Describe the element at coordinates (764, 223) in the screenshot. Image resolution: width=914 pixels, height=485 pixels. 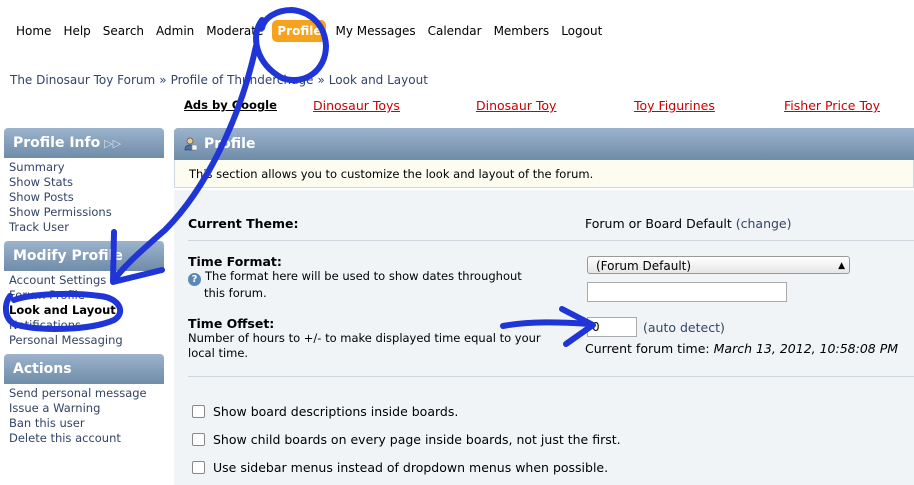
I see `change-theme-link: (change)` at that location.